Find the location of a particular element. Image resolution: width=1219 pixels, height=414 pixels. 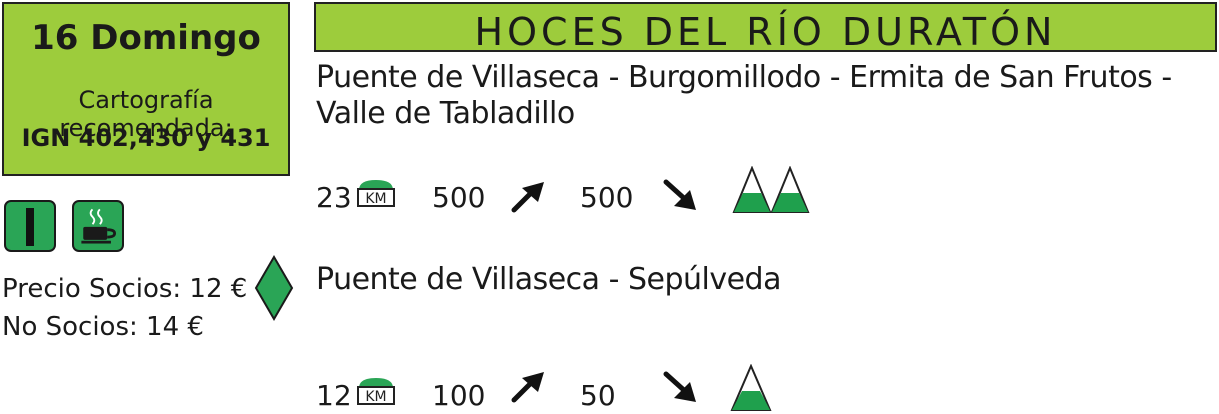

cartography-maps: IGN 402,430 y 431 is located at coordinates (146, 138).